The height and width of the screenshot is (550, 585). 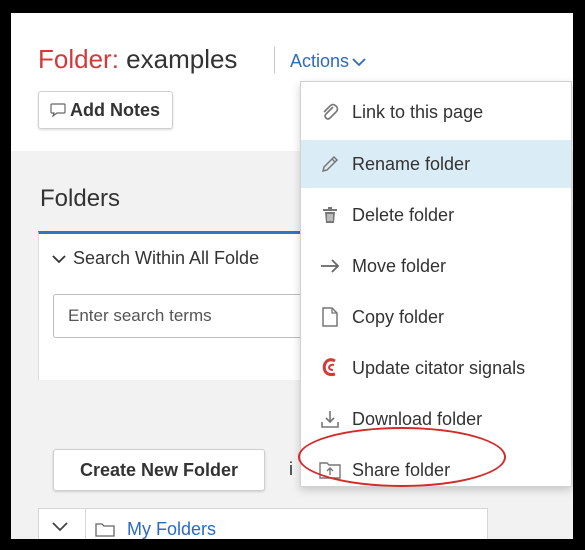 What do you see at coordinates (411, 163) in the screenshot?
I see `menu-item-label: Rename folder` at bounding box center [411, 163].